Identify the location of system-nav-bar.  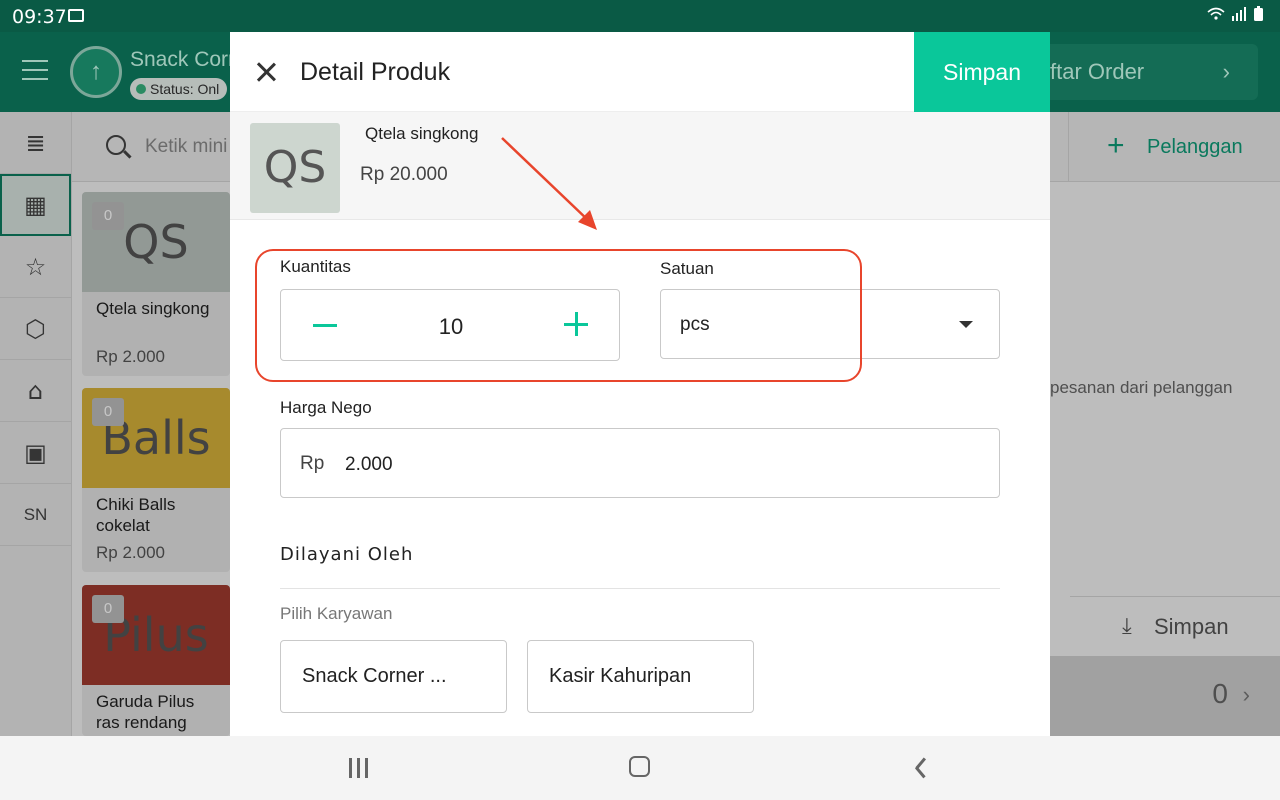
(640, 768).